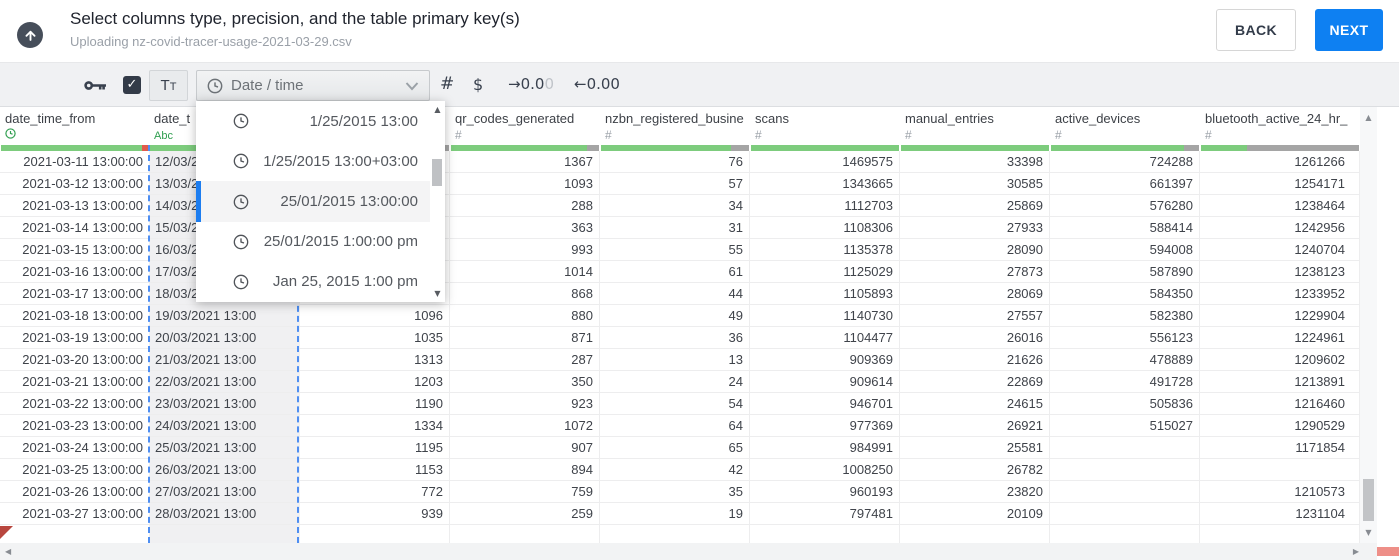  What do you see at coordinates (1125, 272) in the screenshot?
I see `table-cell: 587890` at bounding box center [1125, 272].